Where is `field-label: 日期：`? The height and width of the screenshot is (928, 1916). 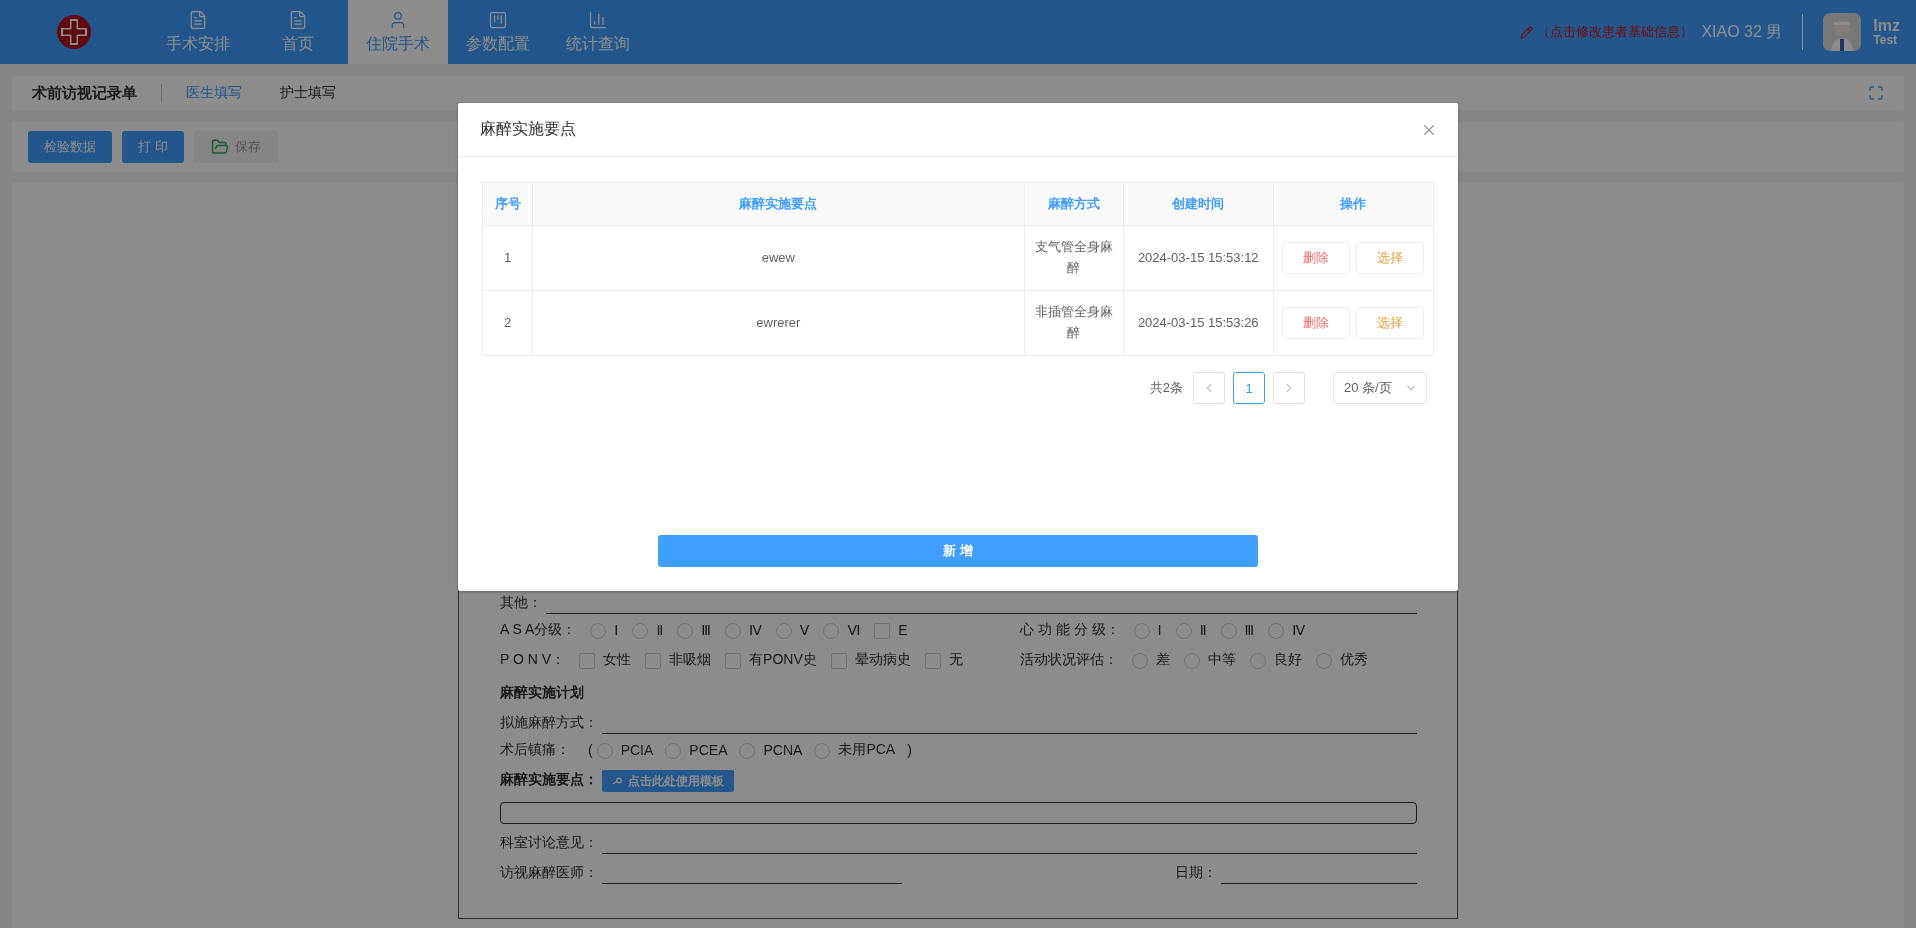
field-label: 日期： is located at coordinates (1196, 873).